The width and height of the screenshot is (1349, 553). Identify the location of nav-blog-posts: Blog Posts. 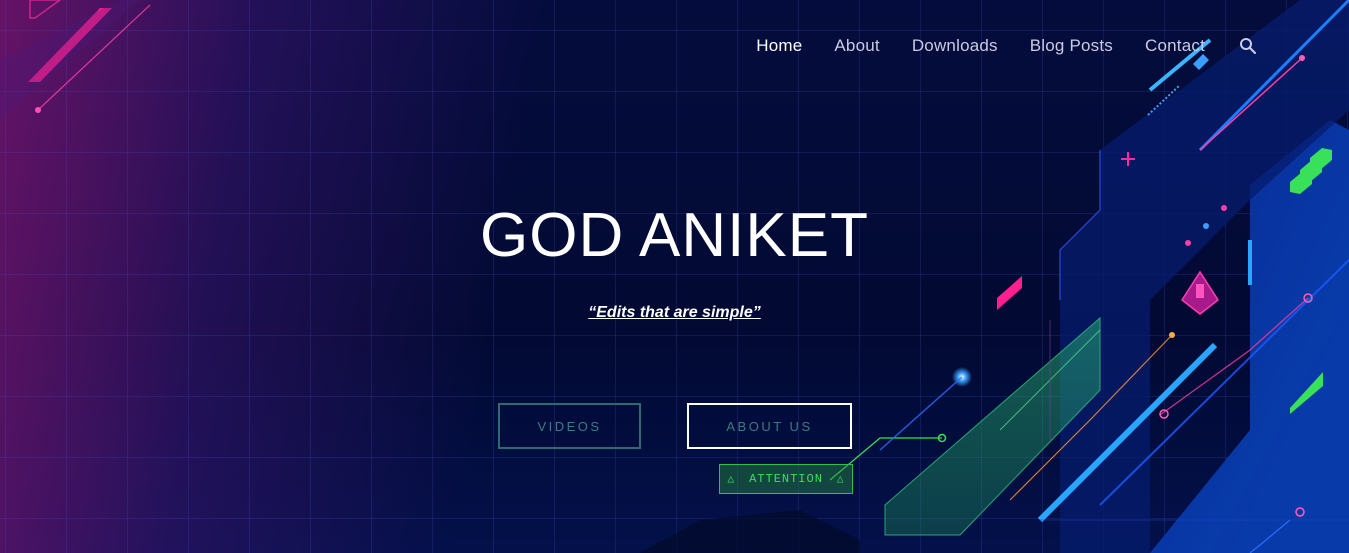
(1071, 46).